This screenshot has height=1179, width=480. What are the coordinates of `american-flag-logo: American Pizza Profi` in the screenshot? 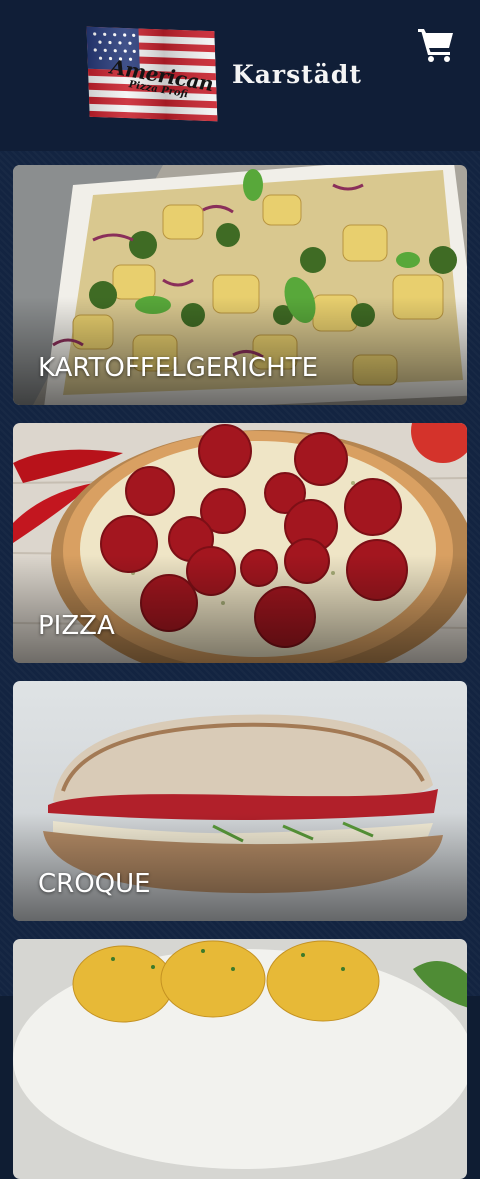 It's located at (151, 74).